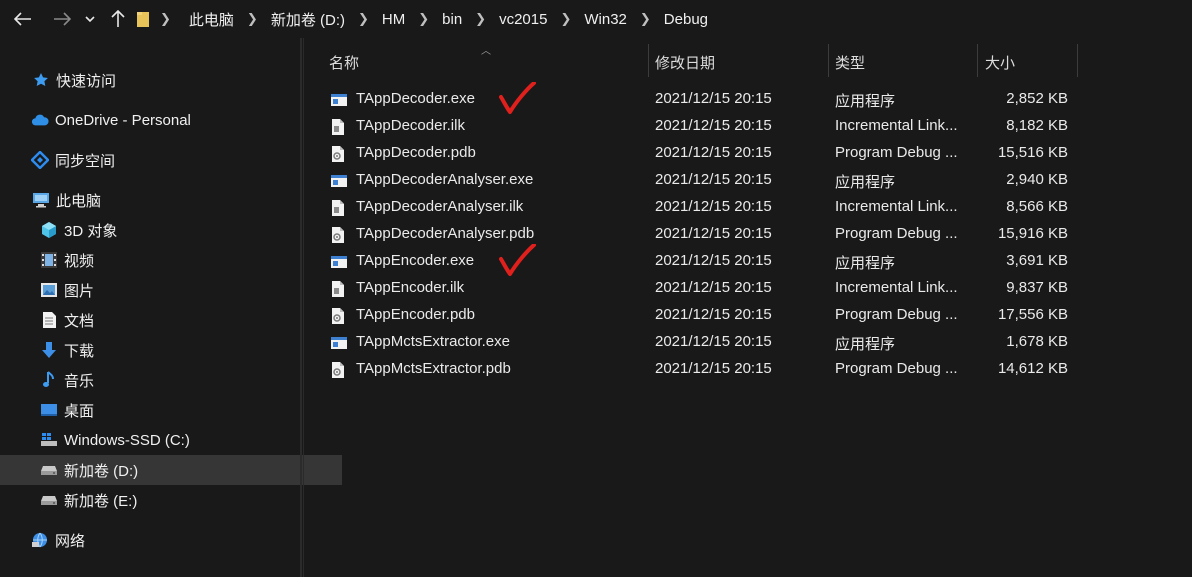  What do you see at coordinates (415, 260) in the screenshot?
I see `file-name: TAppEncoder.exe` at bounding box center [415, 260].